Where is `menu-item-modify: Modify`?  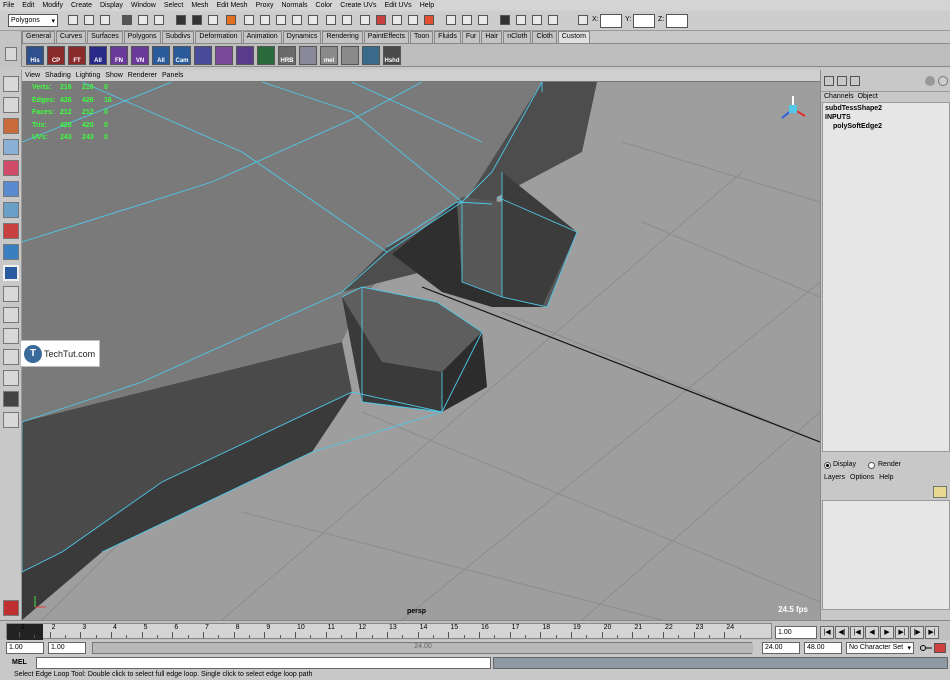 menu-item-modify: Modify is located at coordinates (52, 5).